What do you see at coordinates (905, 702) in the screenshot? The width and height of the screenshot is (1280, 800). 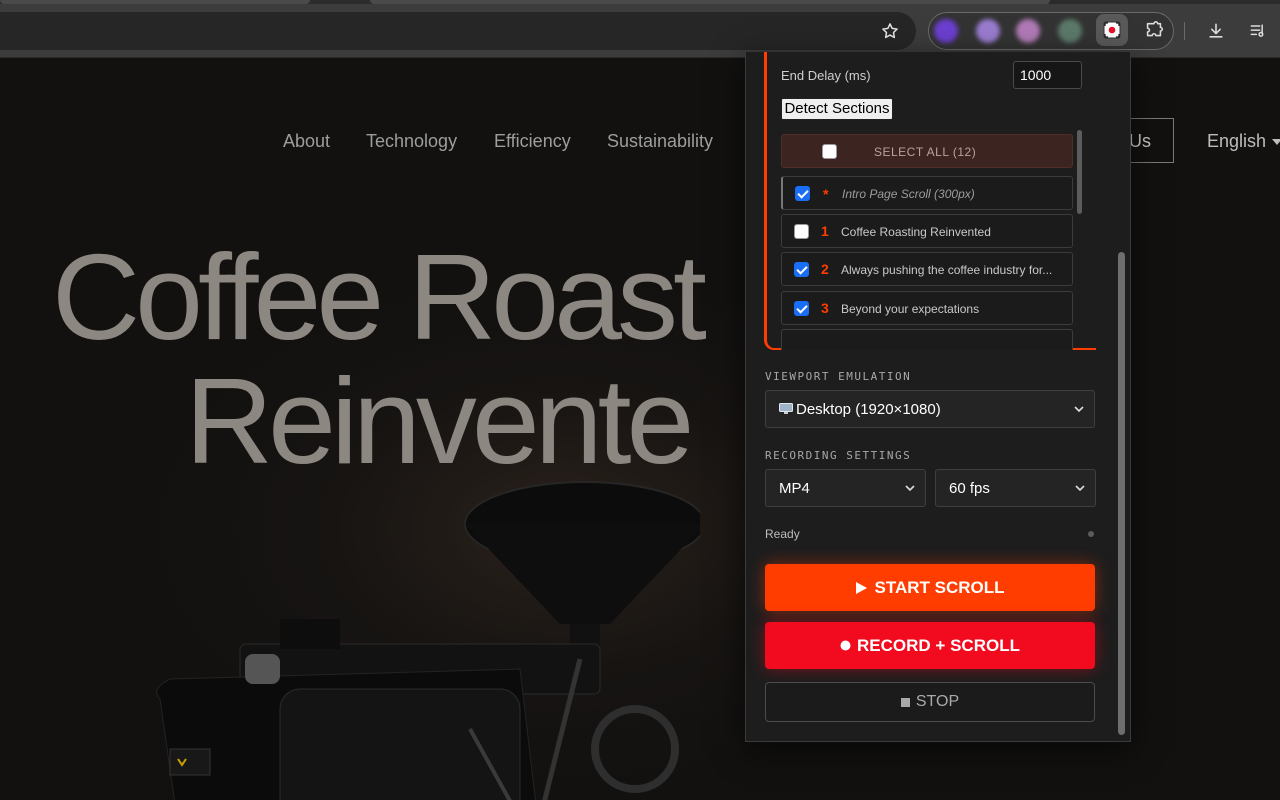 I see `stop-square-icon` at bounding box center [905, 702].